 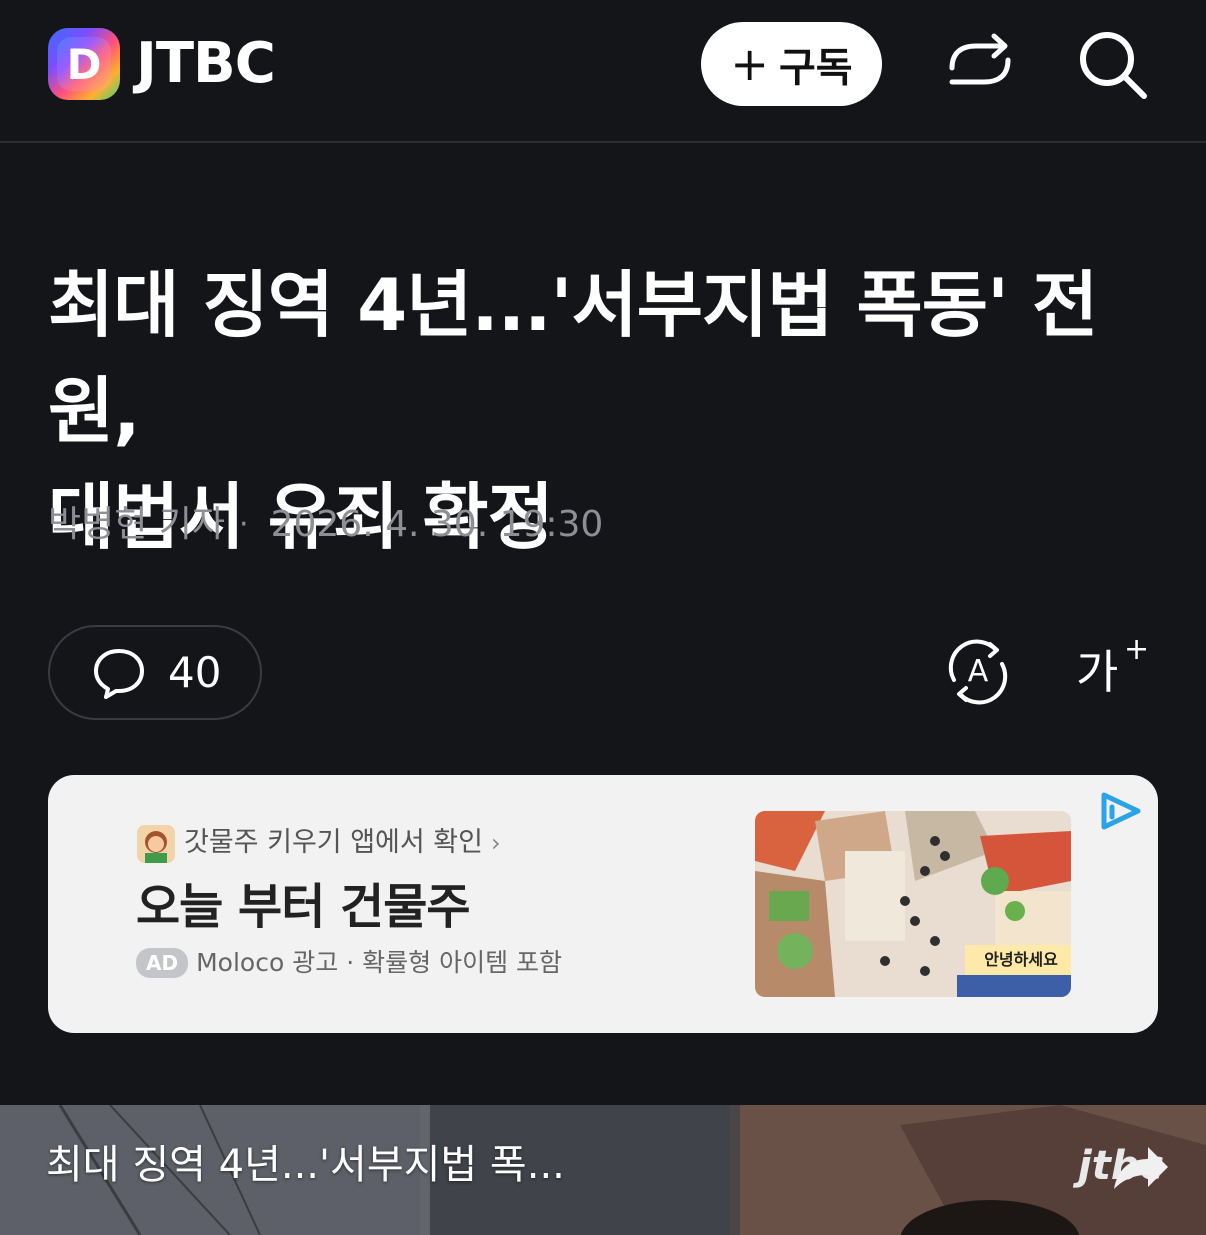 What do you see at coordinates (156, 844) in the screenshot?
I see `game-app-icon` at bounding box center [156, 844].